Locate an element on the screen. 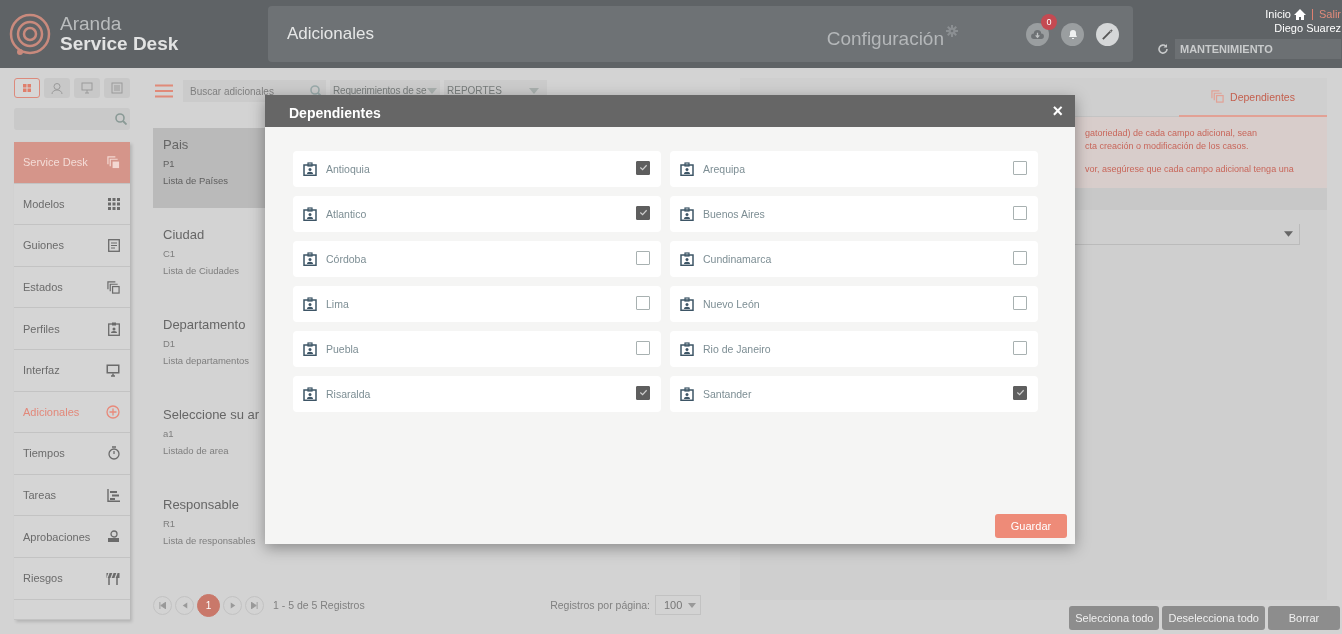 The width and height of the screenshot is (1342, 634). card-description: Lista de Ciudades is located at coordinates (201, 270).